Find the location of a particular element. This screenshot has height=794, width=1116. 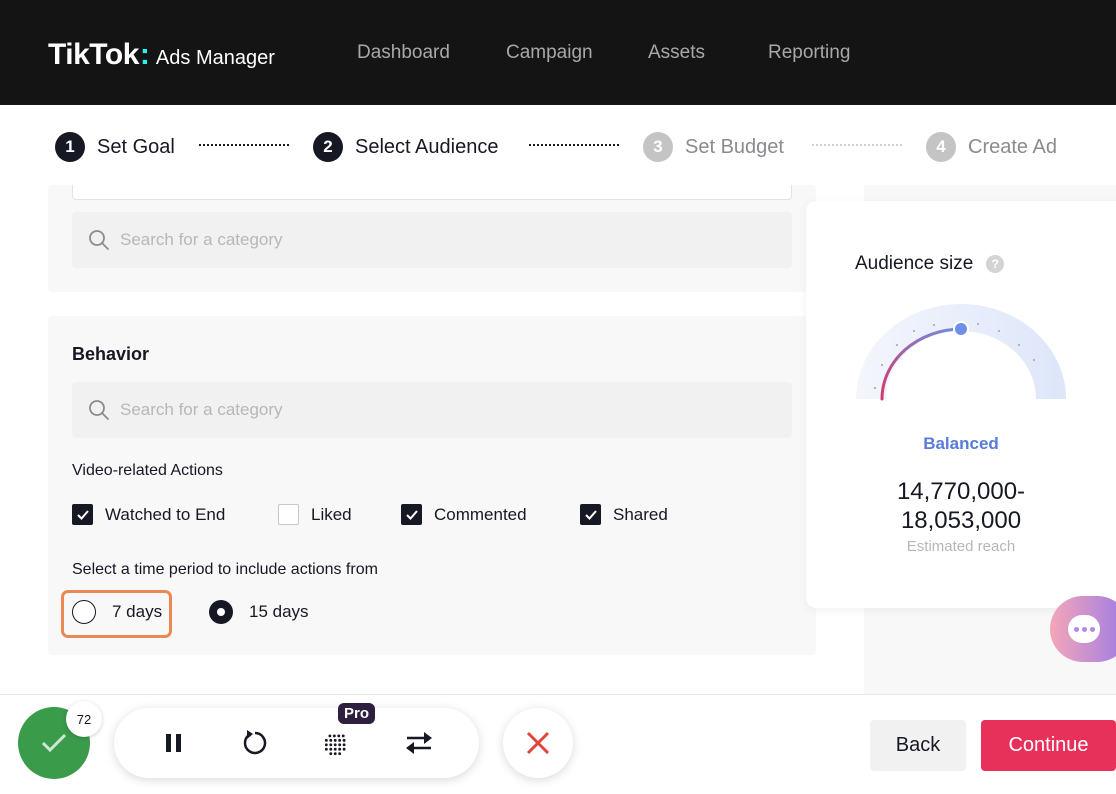

close-icon is located at coordinates (538, 743).